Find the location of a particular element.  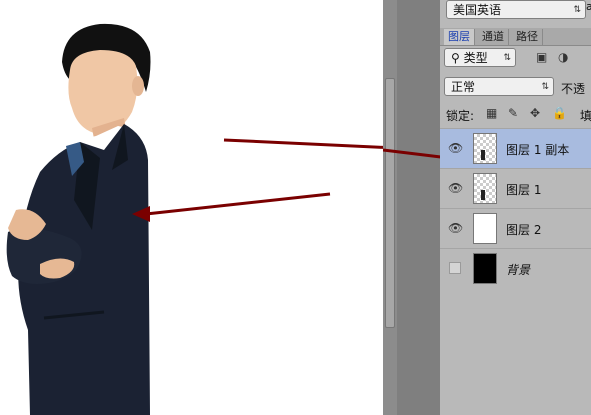

layer-row: 背景 is located at coordinates (515, 268).